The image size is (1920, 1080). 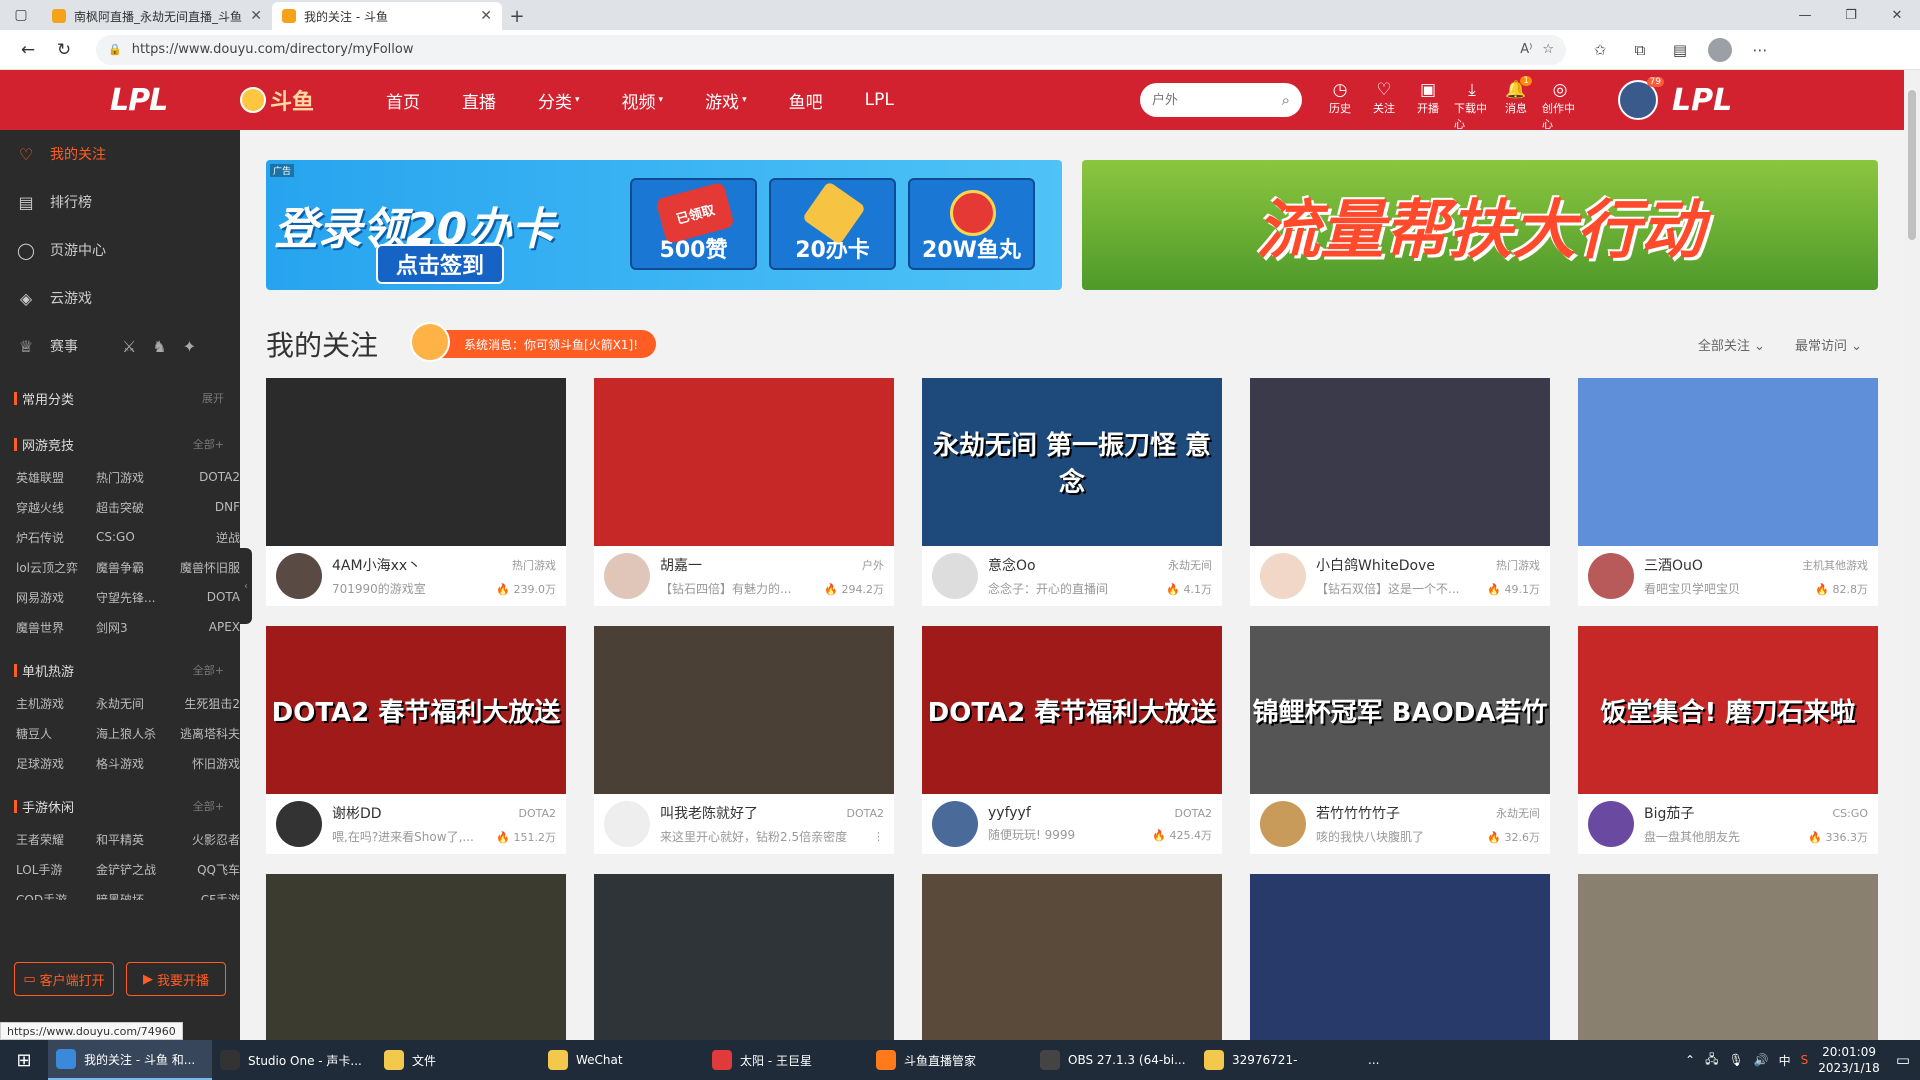 I want to click on category-link: 热门游戏, so click(x=136, y=477).